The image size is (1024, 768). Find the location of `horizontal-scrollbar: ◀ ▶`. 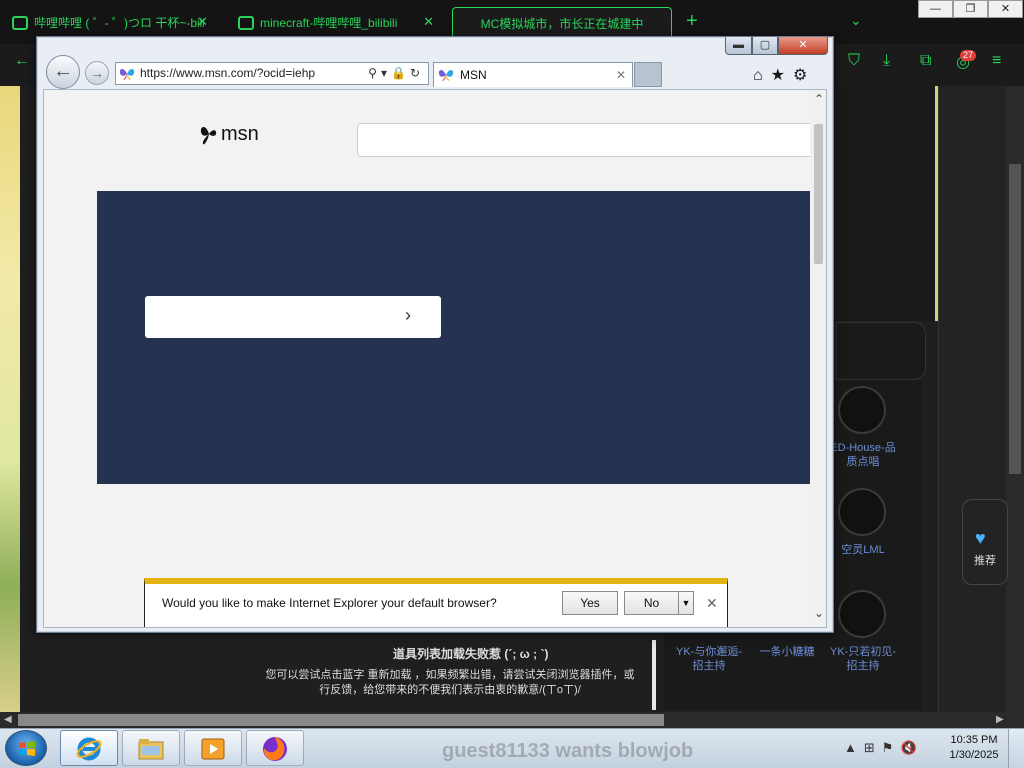

horizontal-scrollbar: ◀ ▶ is located at coordinates (512, 720).